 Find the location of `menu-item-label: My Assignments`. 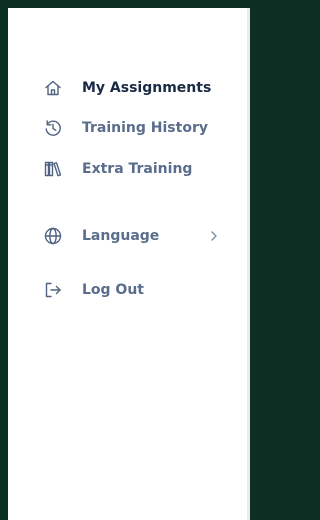

menu-item-label: My Assignments is located at coordinates (147, 88).